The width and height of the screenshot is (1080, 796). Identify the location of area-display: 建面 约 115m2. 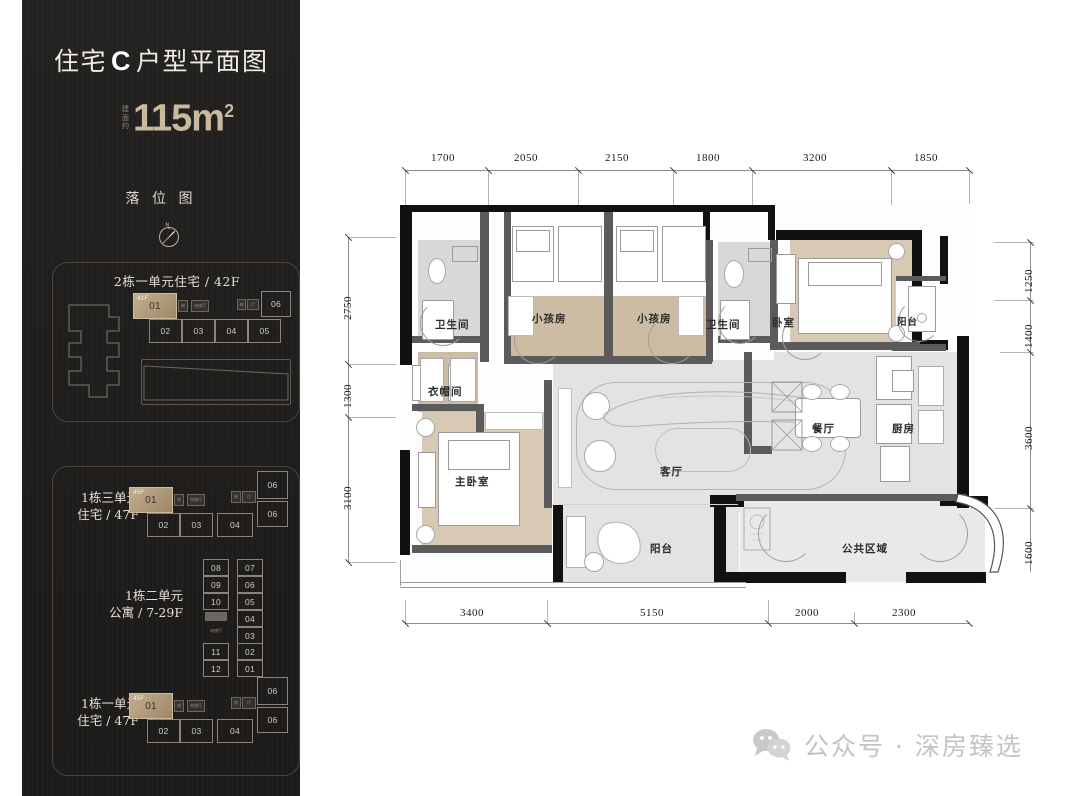
(178, 116).